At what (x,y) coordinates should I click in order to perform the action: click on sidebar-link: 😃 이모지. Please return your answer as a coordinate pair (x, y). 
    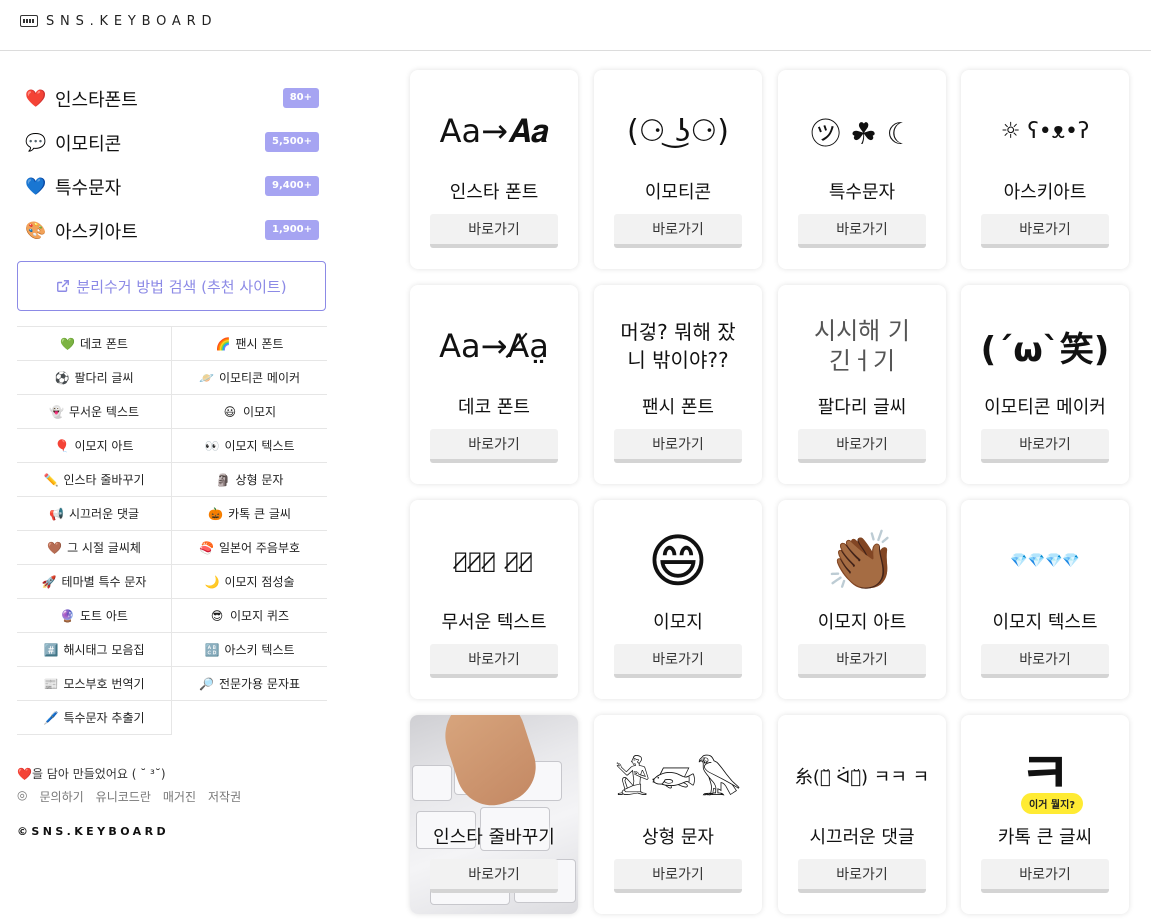
    Looking at the image, I should click on (249, 411).